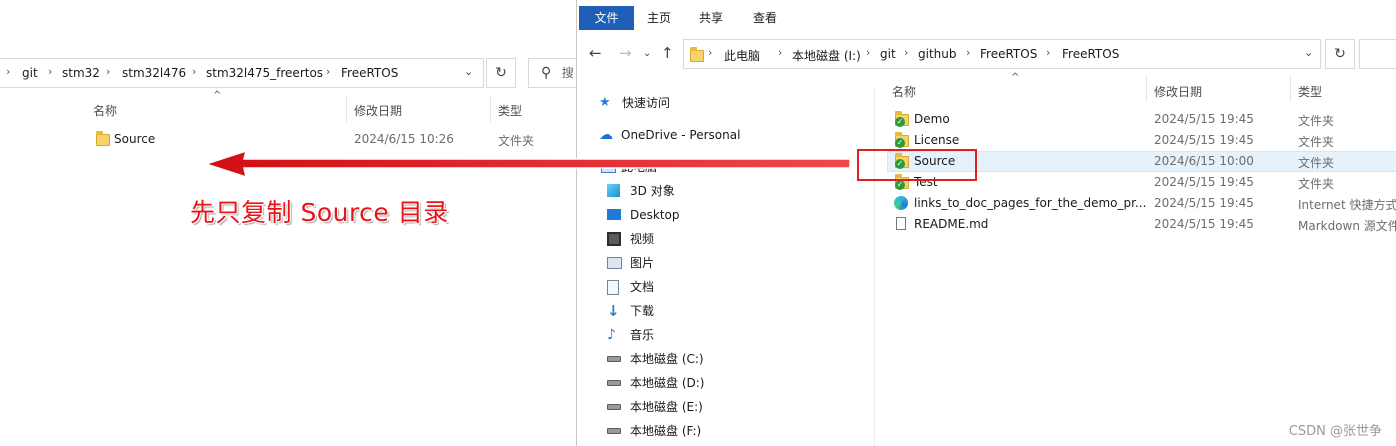 The width and height of the screenshot is (1396, 446). Describe the element at coordinates (1335, 431) in the screenshot. I see `watermark: CSDN @张世争` at that location.